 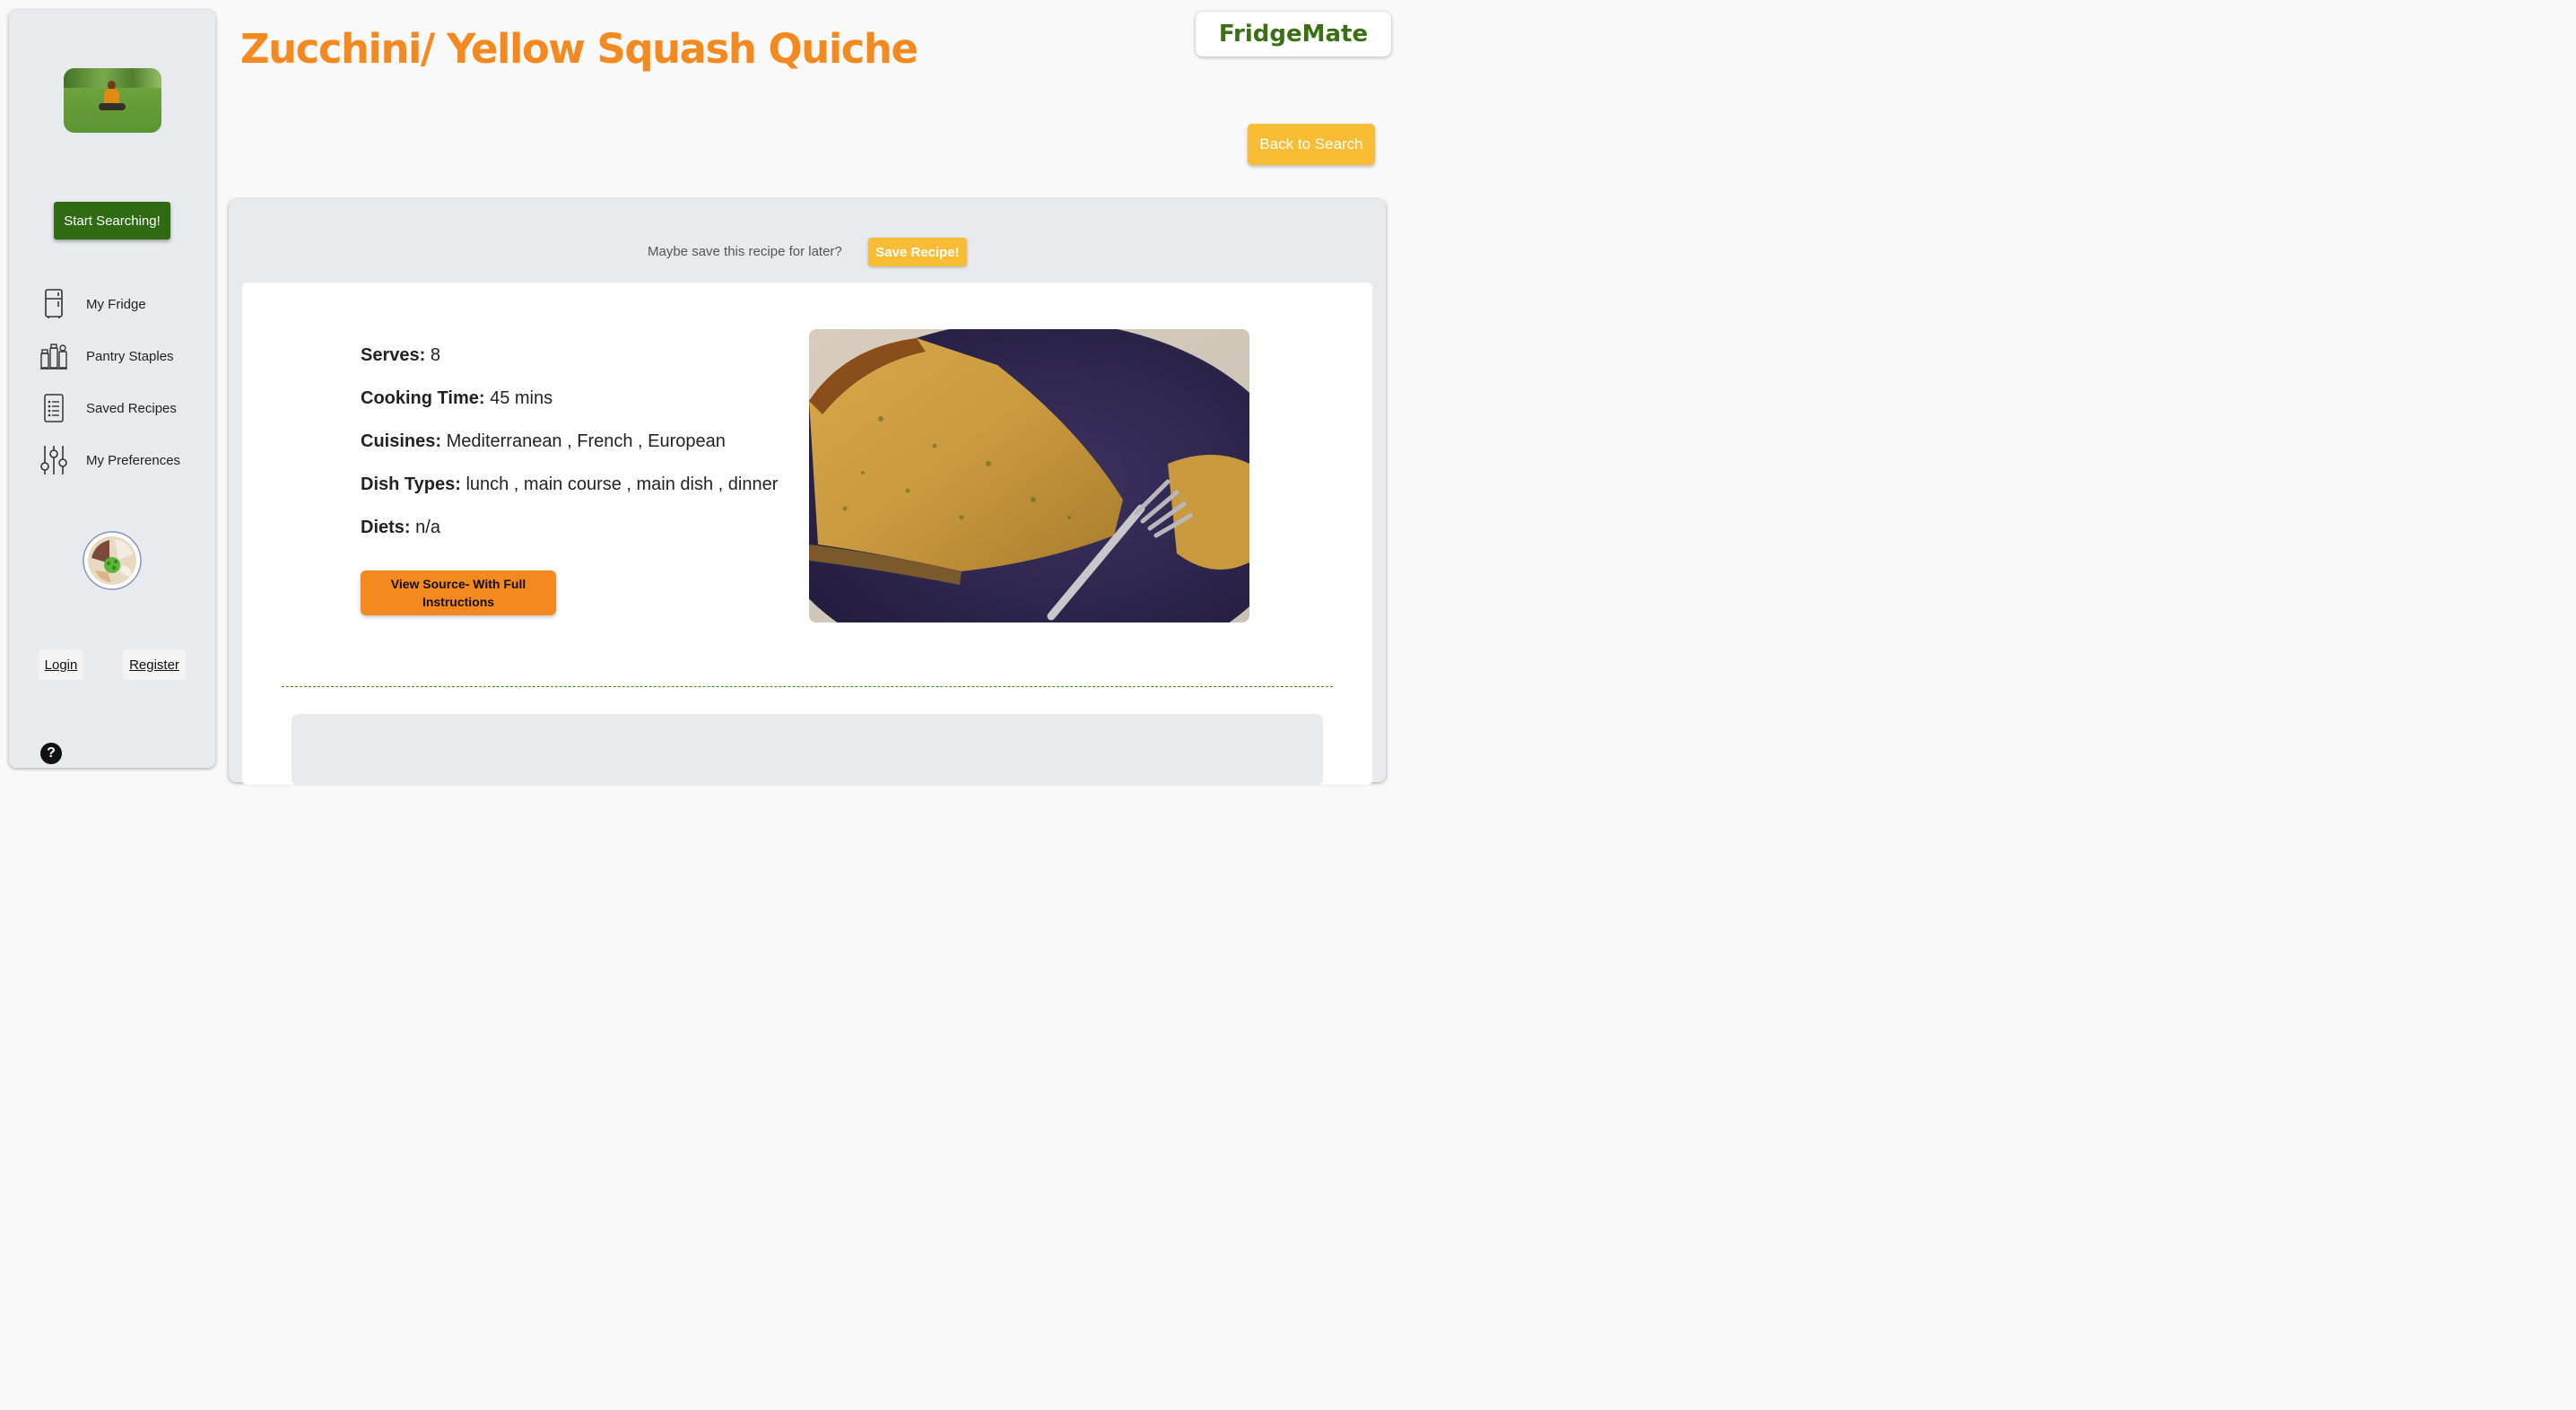 What do you see at coordinates (112, 100) in the screenshot?
I see `user-avatar` at bounding box center [112, 100].